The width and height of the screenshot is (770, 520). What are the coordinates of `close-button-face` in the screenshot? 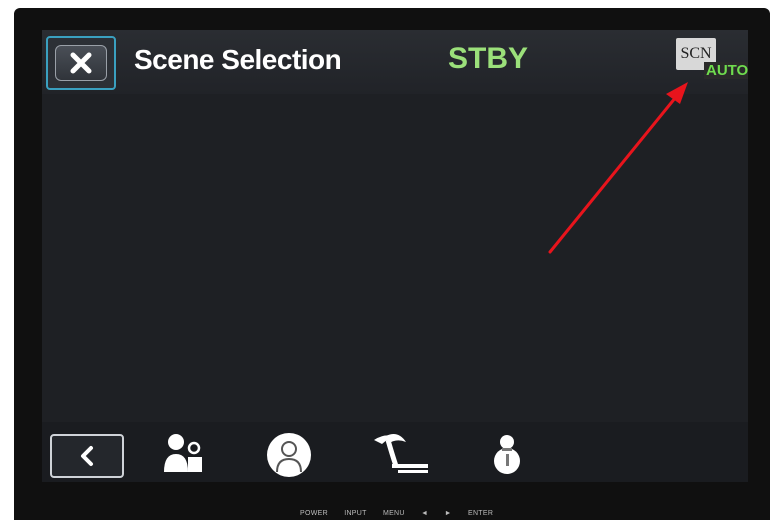 It's located at (81, 63).